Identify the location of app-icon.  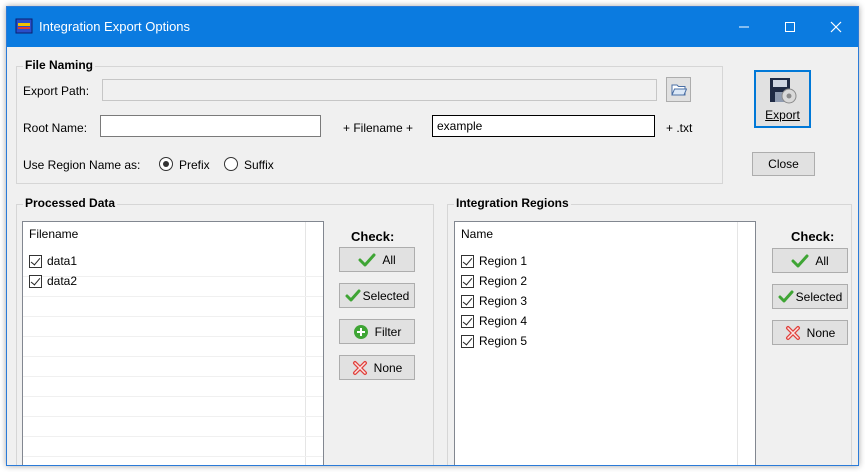
(24, 26).